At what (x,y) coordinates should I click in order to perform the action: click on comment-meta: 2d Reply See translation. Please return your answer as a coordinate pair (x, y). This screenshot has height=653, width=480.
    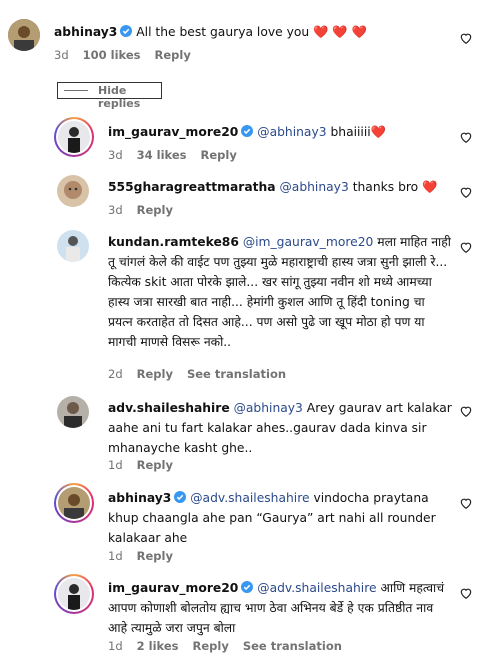
    Looking at the image, I should click on (204, 374).